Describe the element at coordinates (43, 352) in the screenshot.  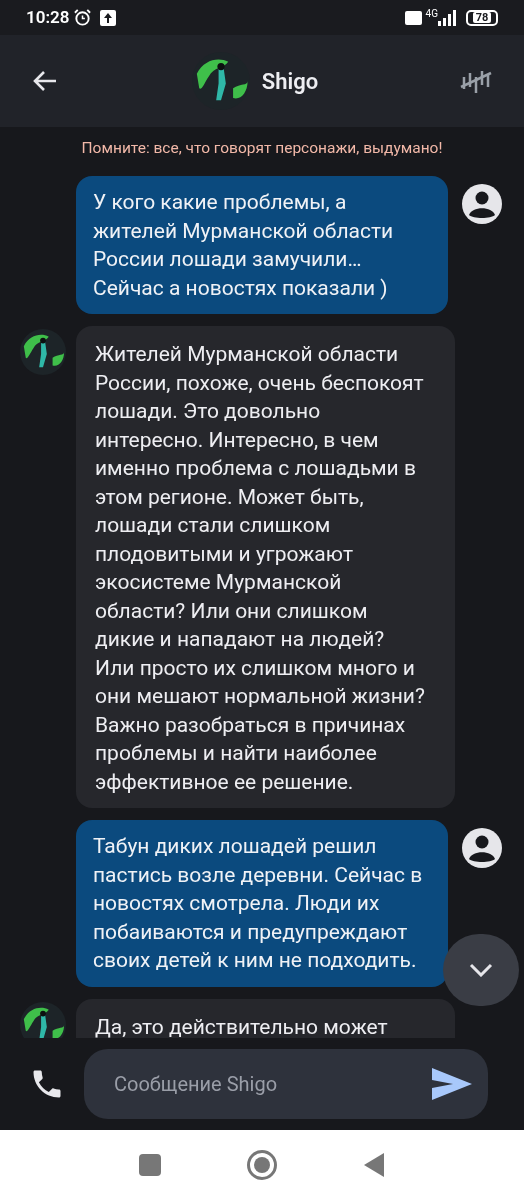
I see `avatar-picture-icon` at that location.